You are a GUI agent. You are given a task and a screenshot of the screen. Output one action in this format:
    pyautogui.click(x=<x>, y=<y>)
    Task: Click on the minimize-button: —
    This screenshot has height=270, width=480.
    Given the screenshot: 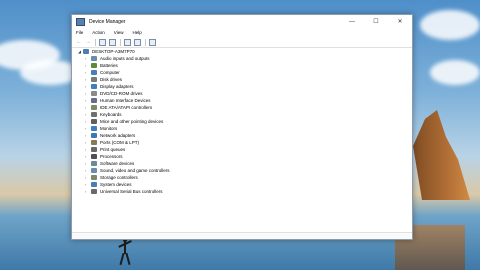 What is the action you would take?
    pyautogui.click(x=352, y=21)
    